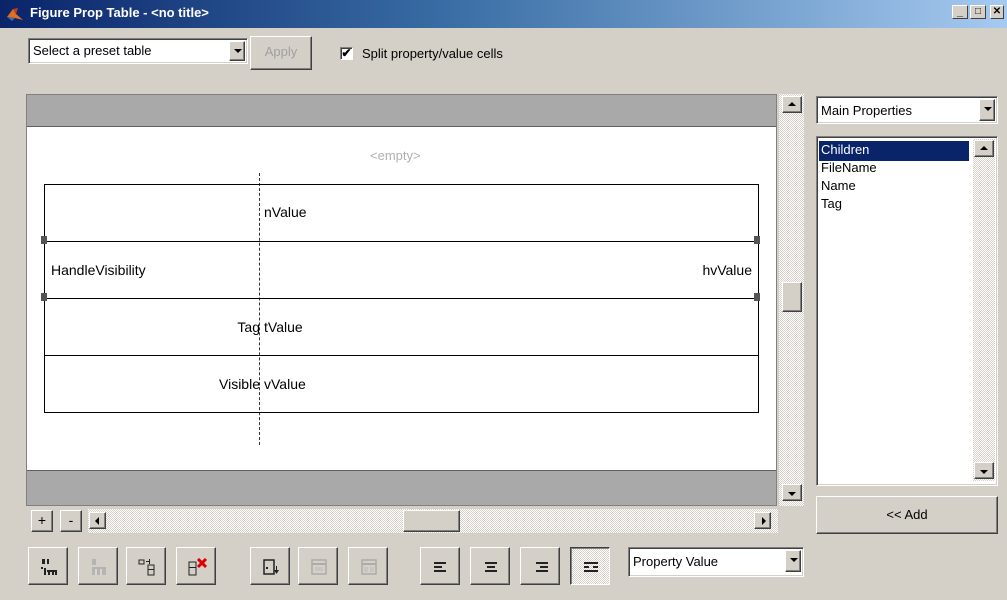  I want to click on insert-property-button, so click(48, 566).